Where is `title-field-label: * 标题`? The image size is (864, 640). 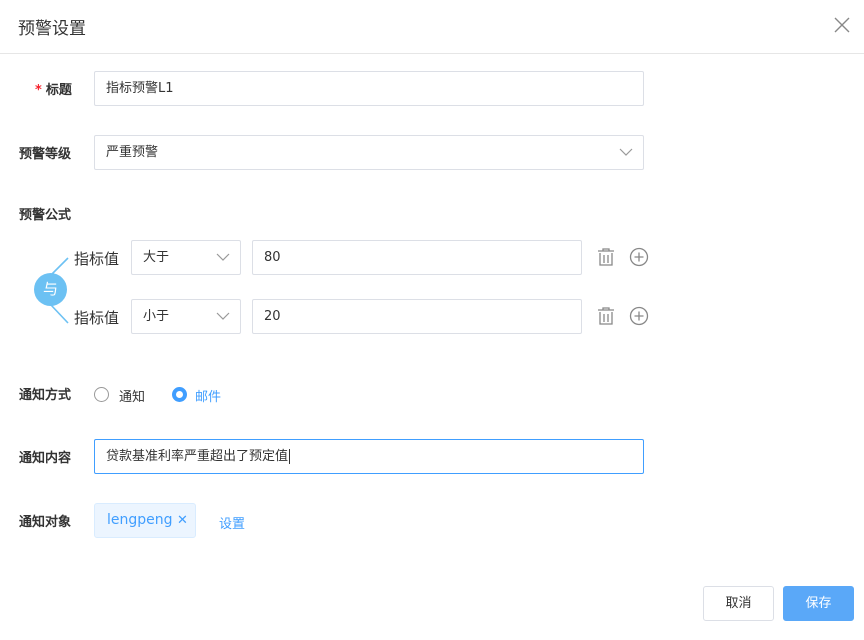 title-field-label: * 标题 is located at coordinates (53, 88).